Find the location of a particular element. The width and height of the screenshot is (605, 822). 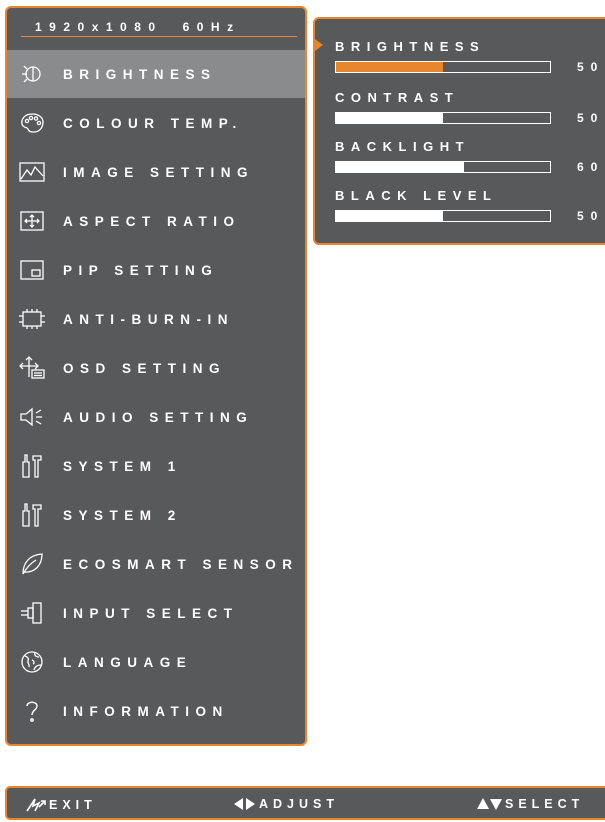

backlight-slider is located at coordinates (443, 167).